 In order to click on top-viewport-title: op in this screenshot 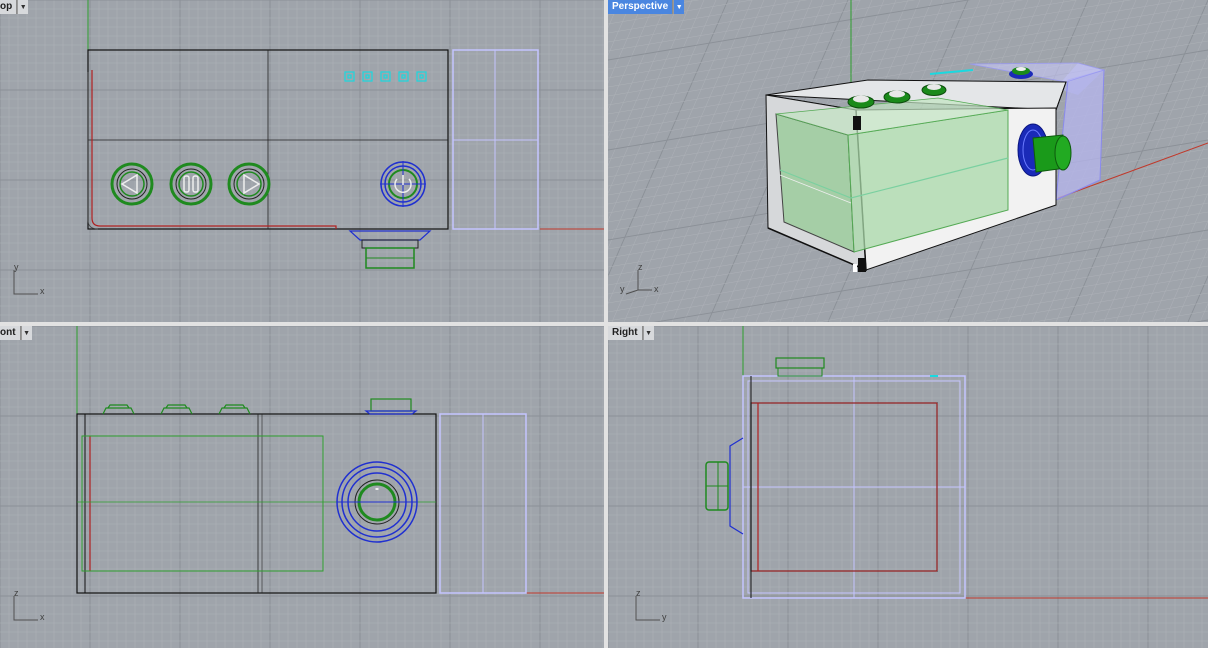, I will do `click(9, 7)`.